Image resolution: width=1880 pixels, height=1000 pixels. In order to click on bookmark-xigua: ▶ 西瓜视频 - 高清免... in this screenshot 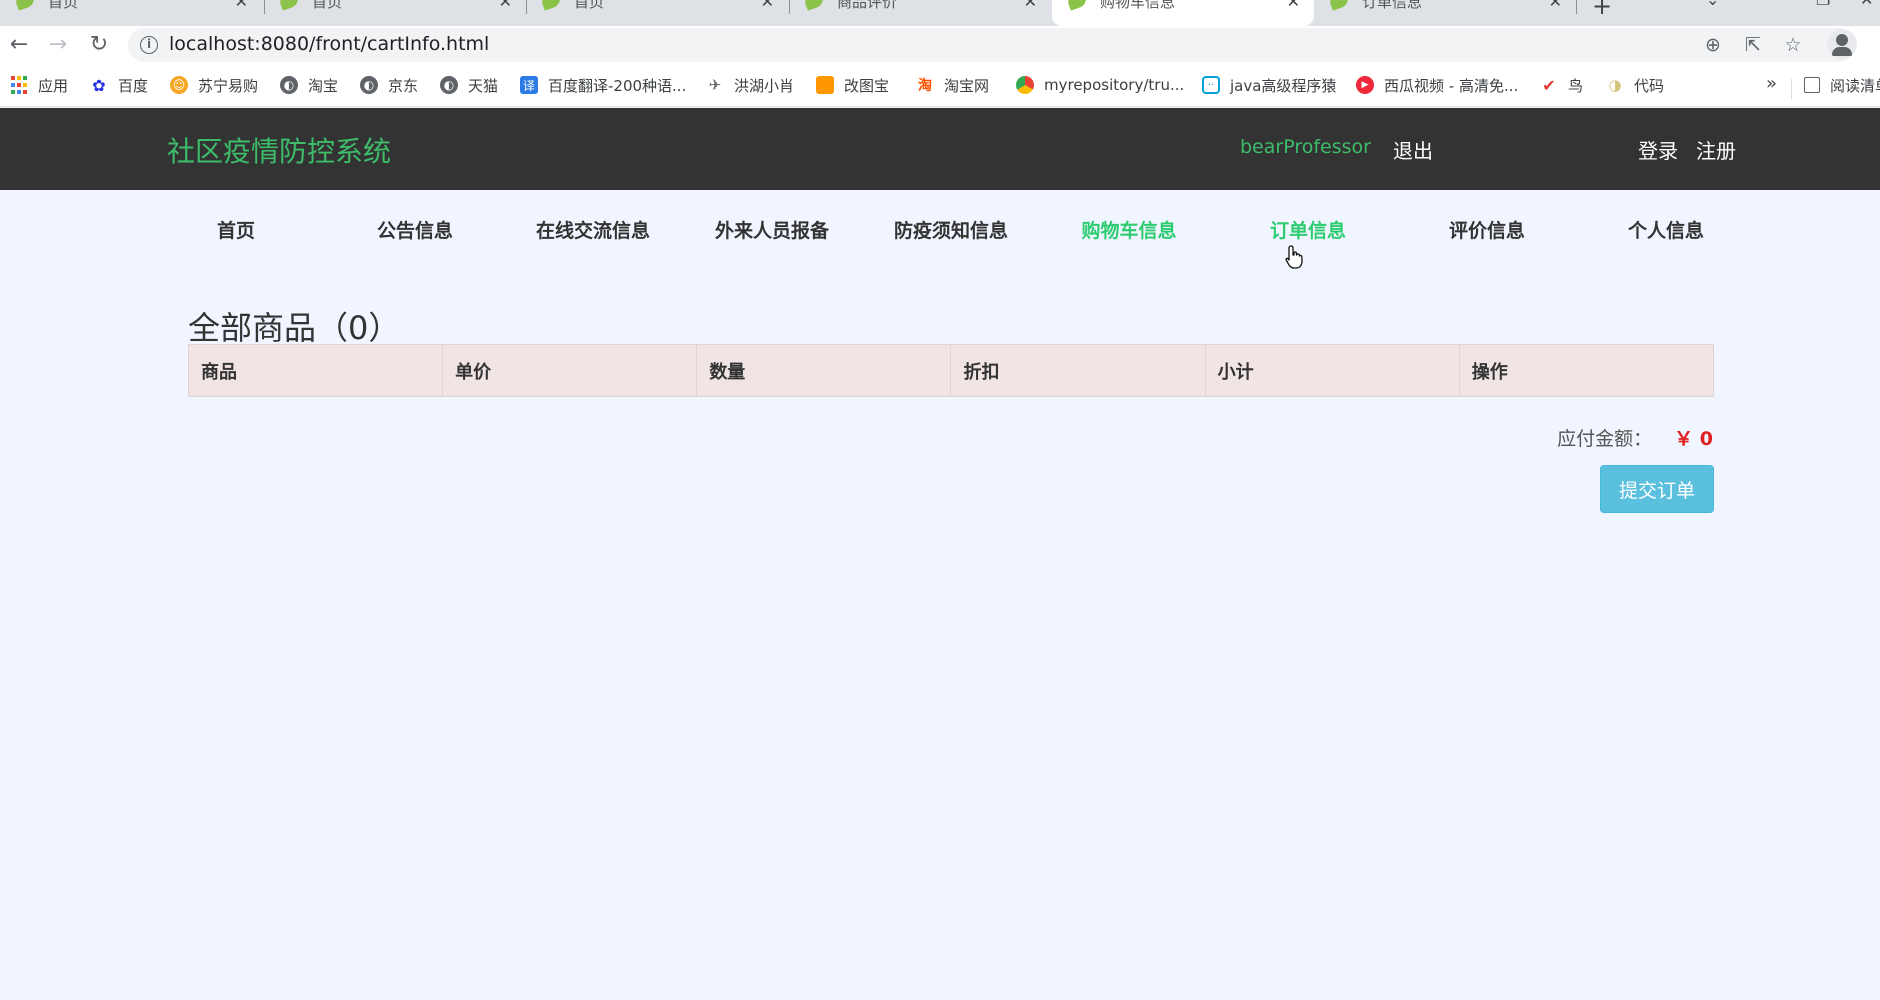, I will do `click(1437, 85)`.